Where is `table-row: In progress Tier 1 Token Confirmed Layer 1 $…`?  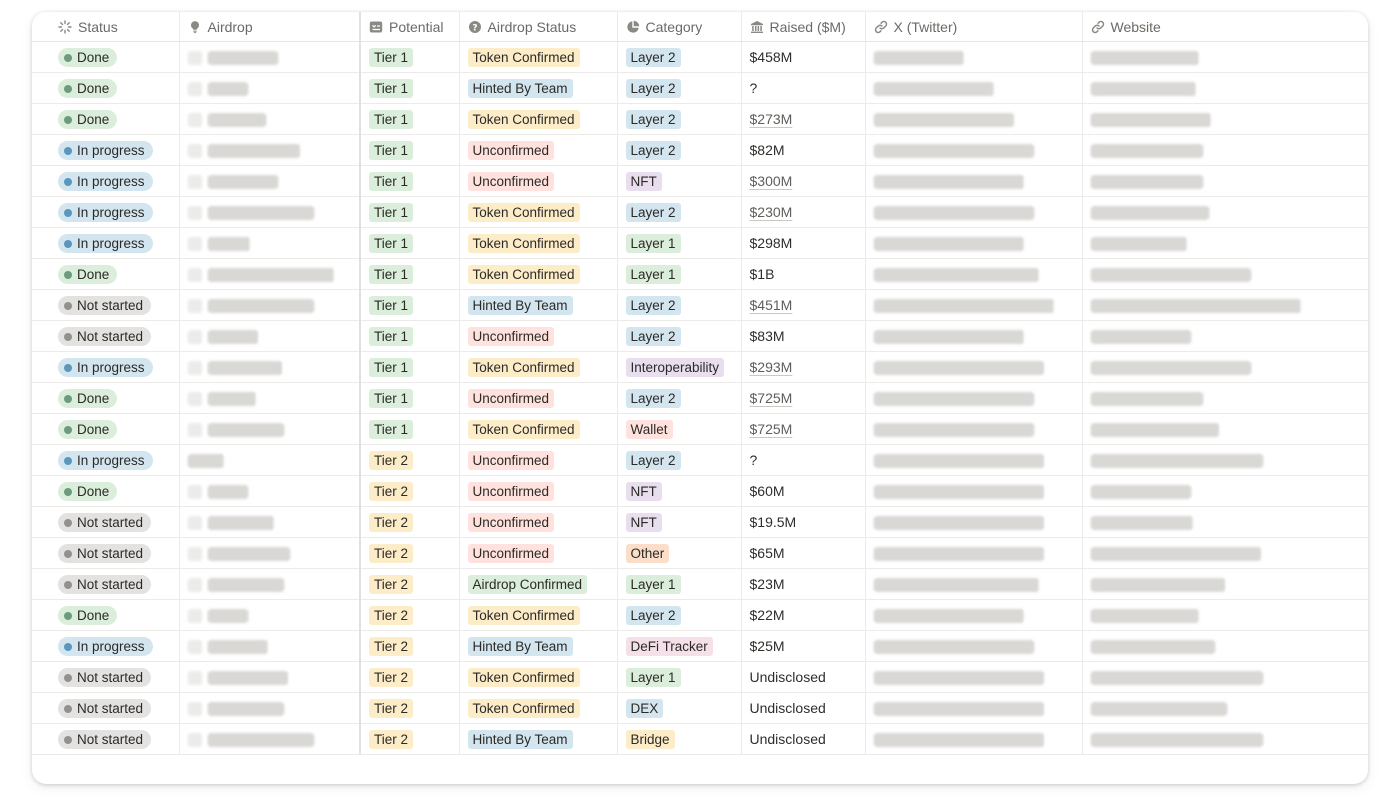 table-row: In progress Tier 1 Token Confirmed Layer 1 $… is located at coordinates (700, 243).